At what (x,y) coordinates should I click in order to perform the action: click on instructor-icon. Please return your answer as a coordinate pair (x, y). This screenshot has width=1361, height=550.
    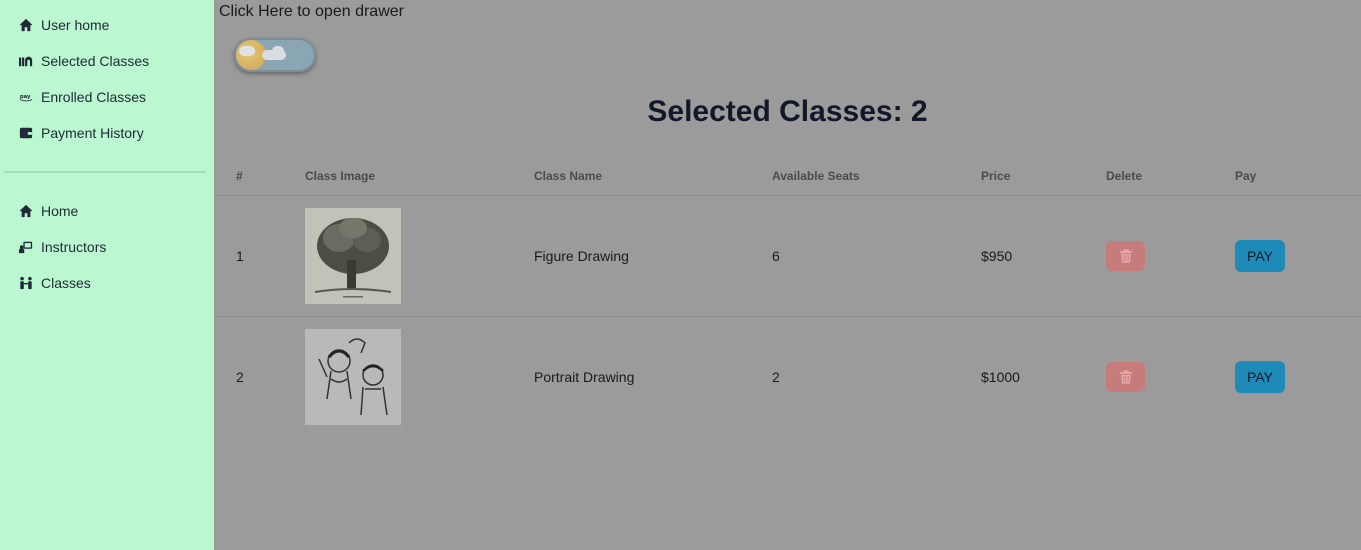
    Looking at the image, I should click on (26, 247).